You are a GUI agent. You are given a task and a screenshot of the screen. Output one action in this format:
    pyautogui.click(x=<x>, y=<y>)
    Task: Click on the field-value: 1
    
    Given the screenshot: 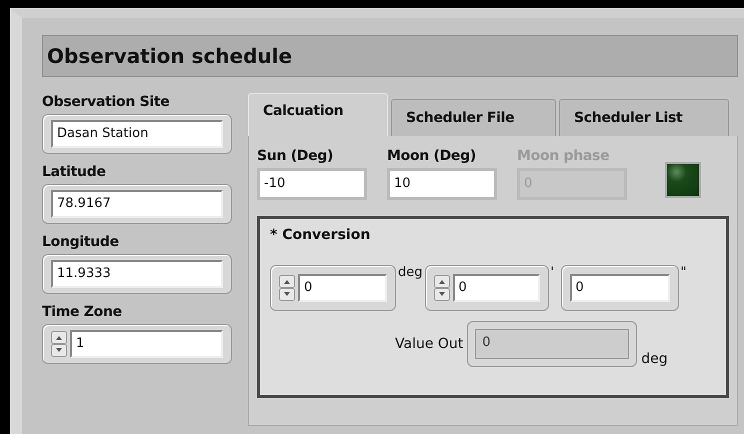 What is the action you would take?
    pyautogui.click(x=146, y=344)
    